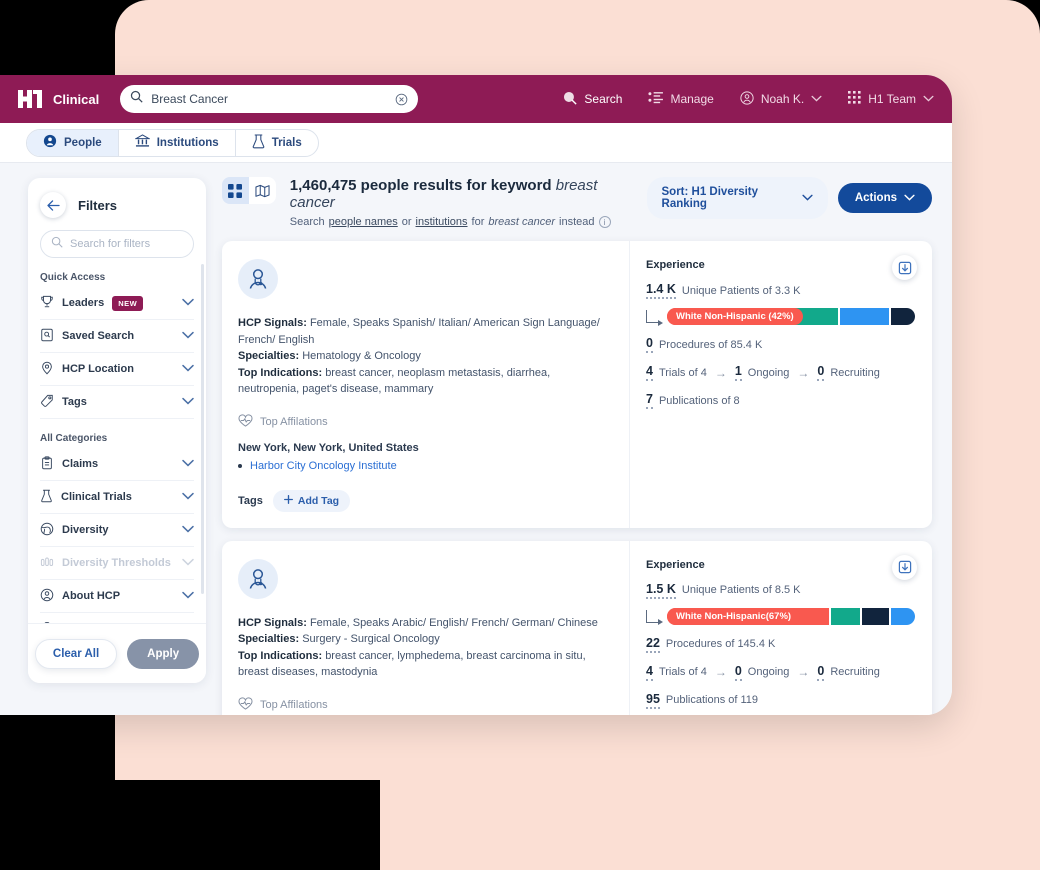  I want to click on clear-search-icon, so click(401, 99).